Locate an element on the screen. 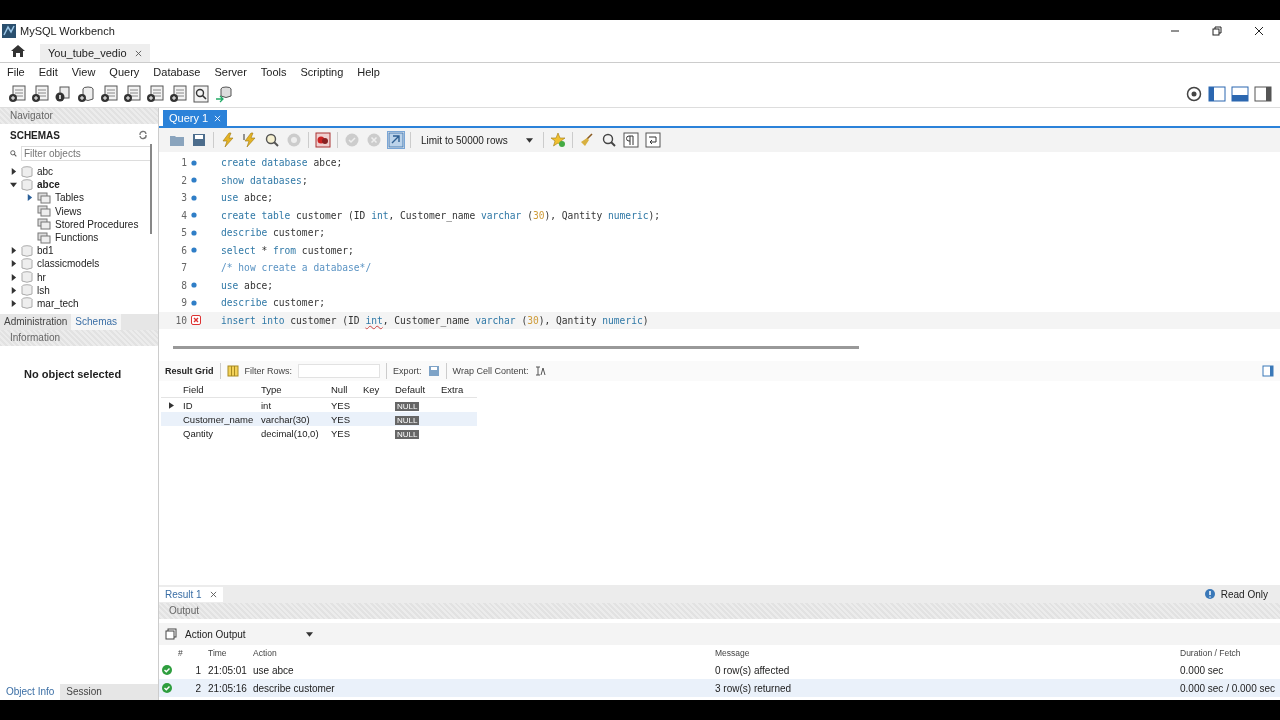  panel-tab: Session is located at coordinates (84, 692).